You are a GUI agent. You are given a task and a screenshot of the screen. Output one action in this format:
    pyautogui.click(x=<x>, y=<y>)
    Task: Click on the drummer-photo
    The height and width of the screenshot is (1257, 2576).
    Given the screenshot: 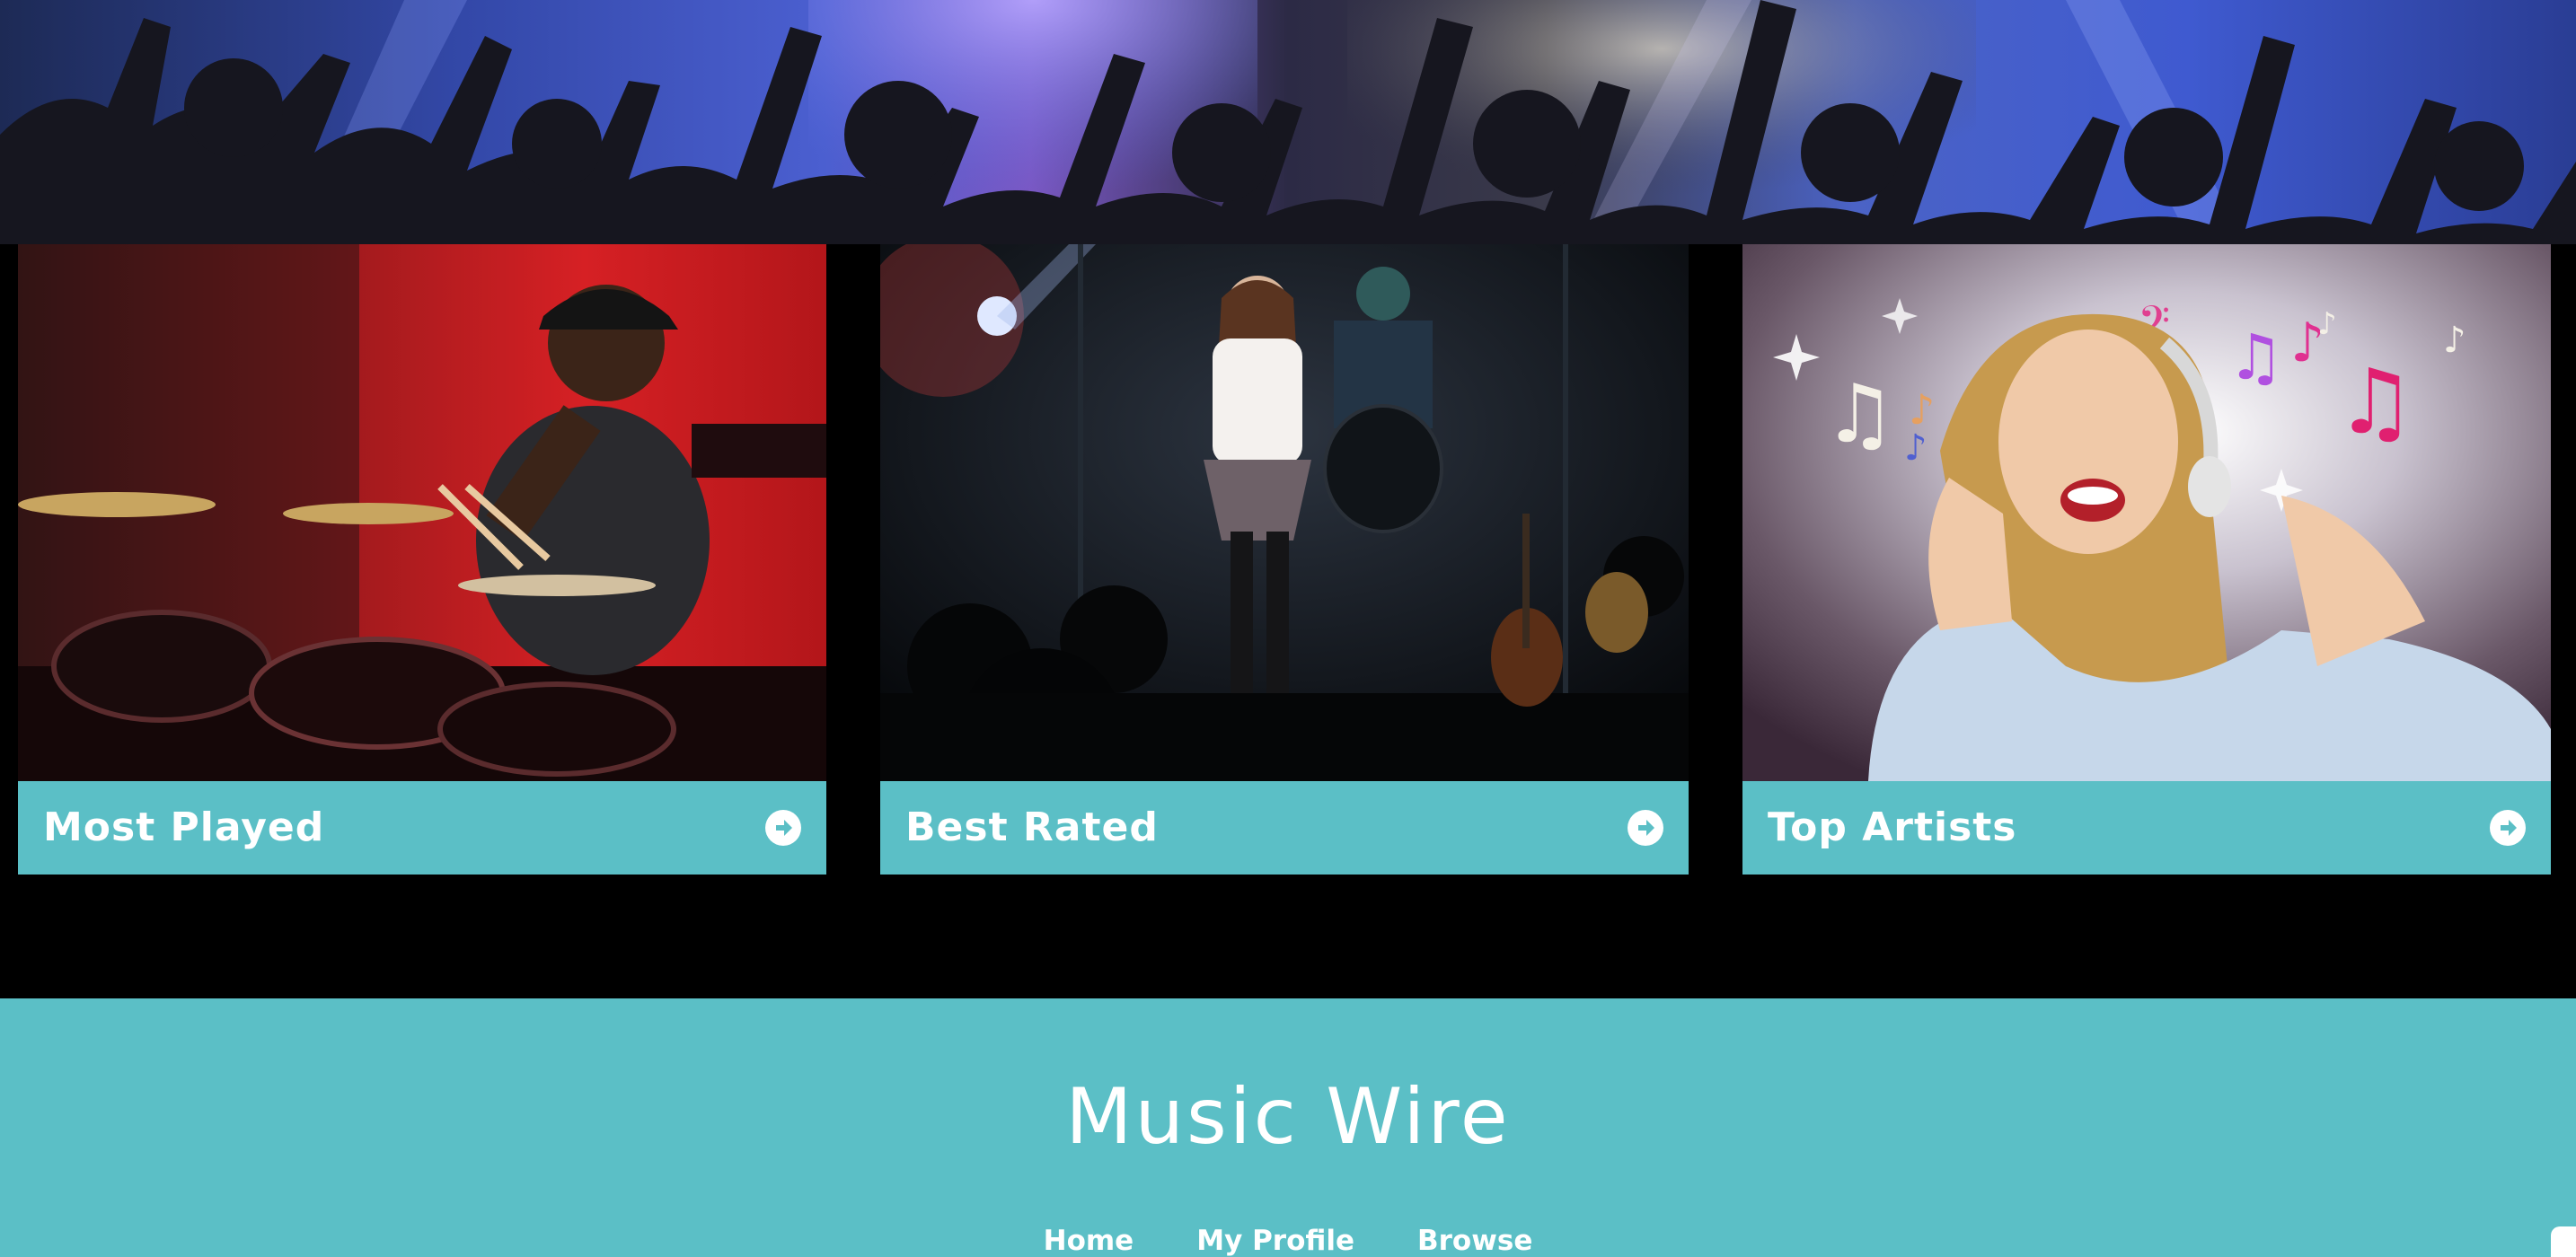 What is the action you would take?
    pyautogui.click(x=422, y=512)
    